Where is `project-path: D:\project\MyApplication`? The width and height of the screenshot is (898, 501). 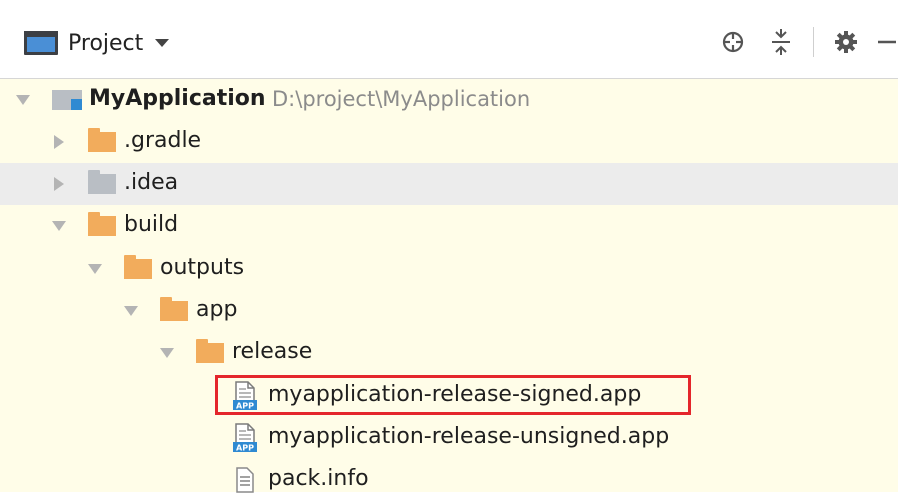
project-path: D:\project\MyApplication is located at coordinates (401, 99).